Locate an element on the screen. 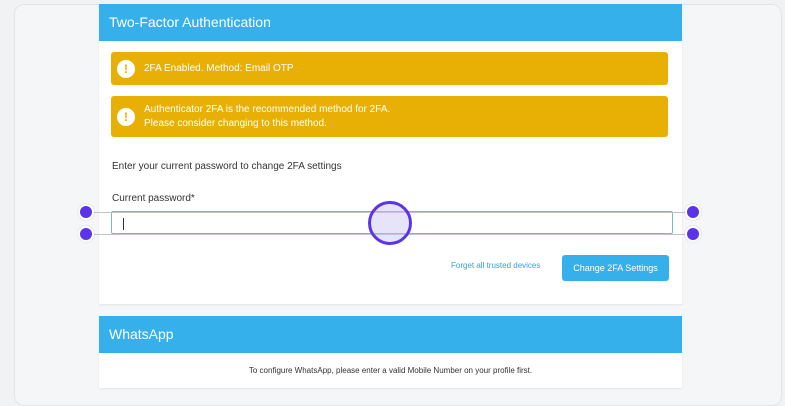 The height and width of the screenshot is (406, 785). change-2fa-settings-button: Change 2FA Settings is located at coordinates (615, 268).